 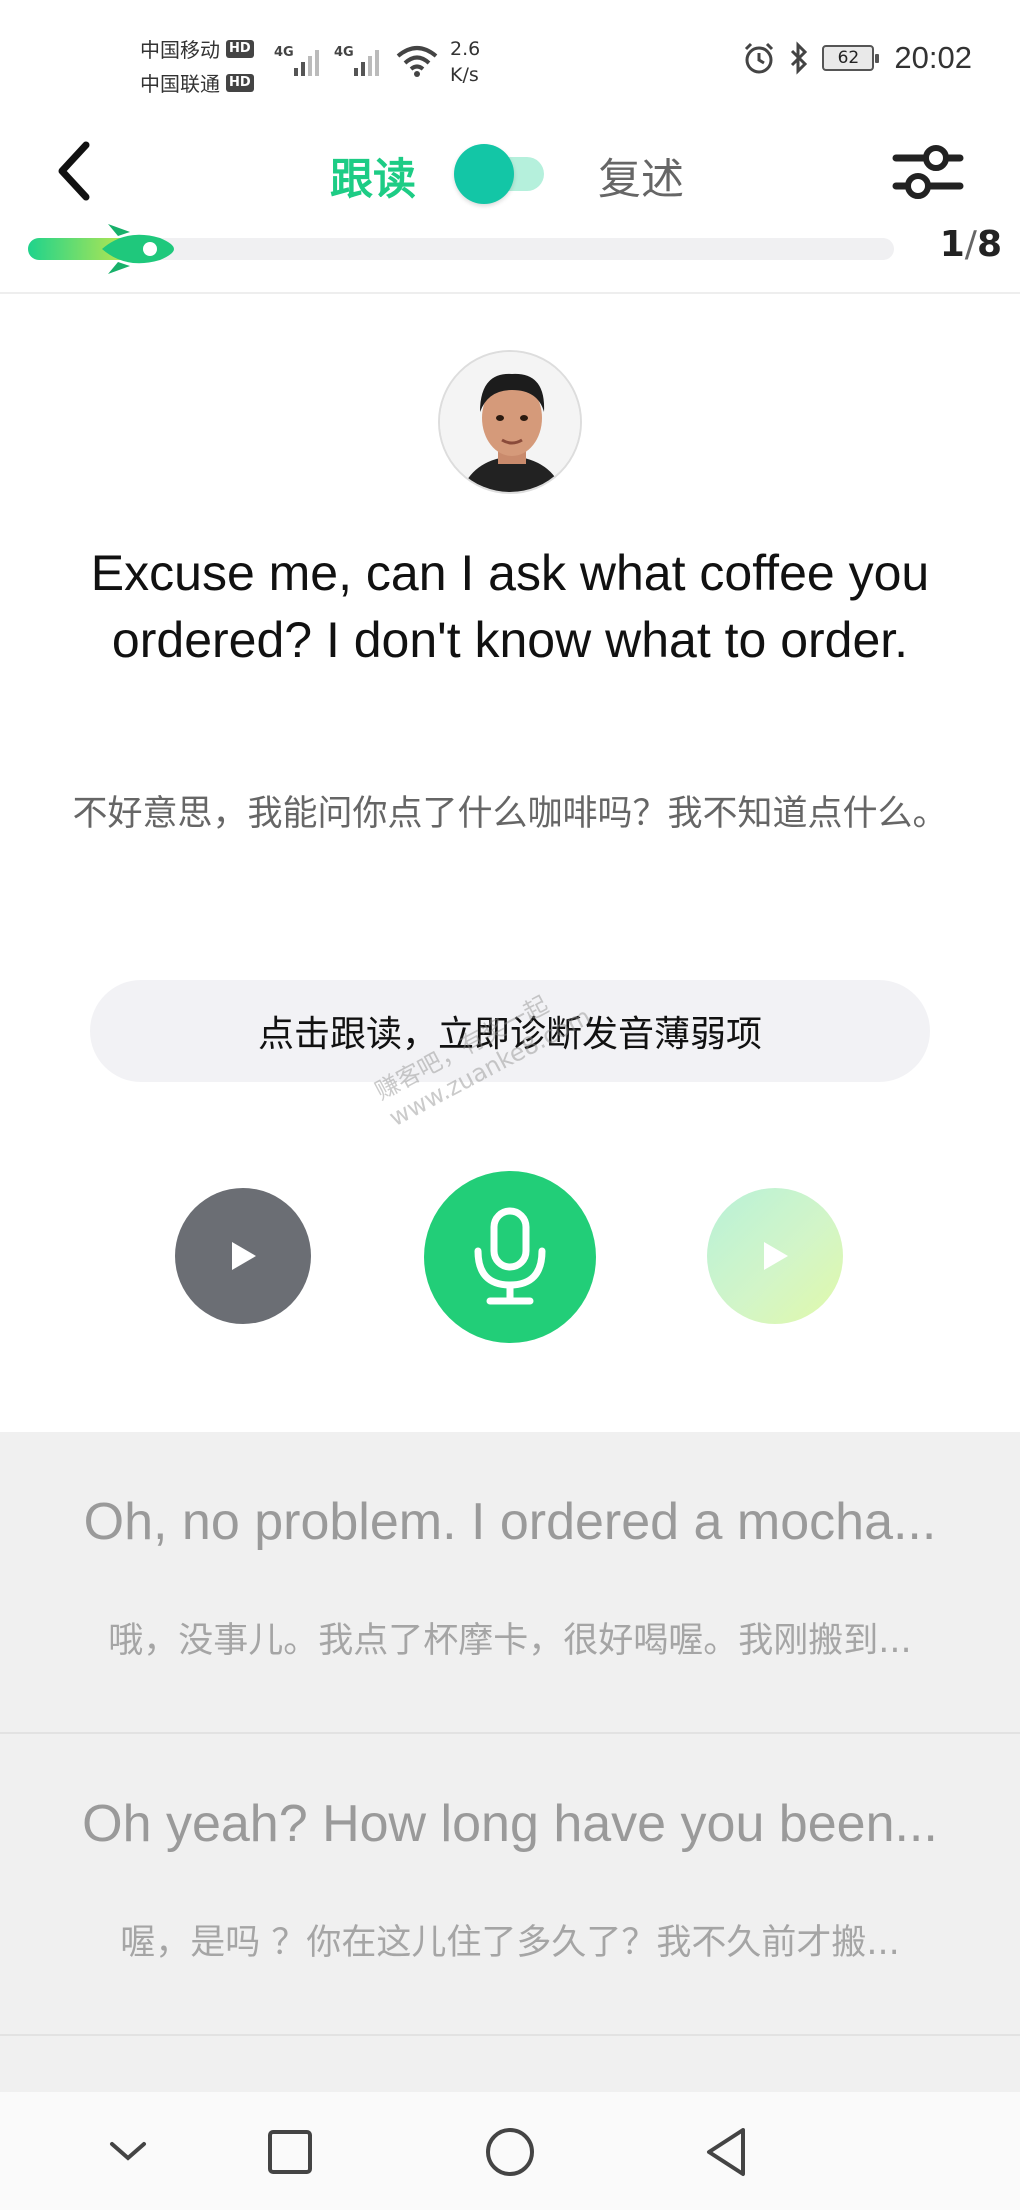 I want to click on carrier-1: 中国移动 HD, so click(x=197, y=48).